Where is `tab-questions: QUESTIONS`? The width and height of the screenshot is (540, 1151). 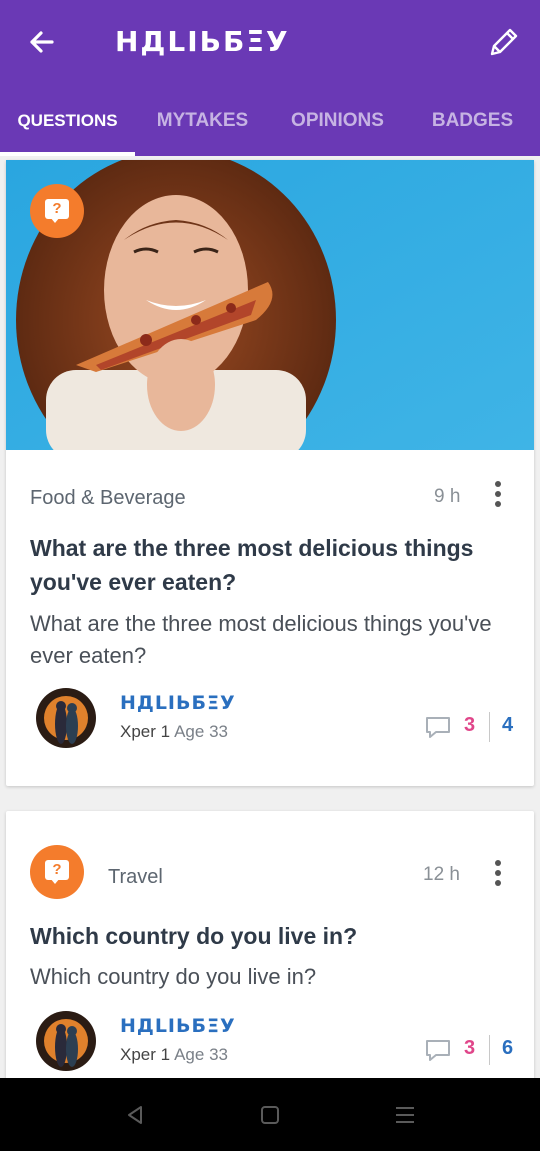
tab-questions: QUESTIONS is located at coordinates (67, 122).